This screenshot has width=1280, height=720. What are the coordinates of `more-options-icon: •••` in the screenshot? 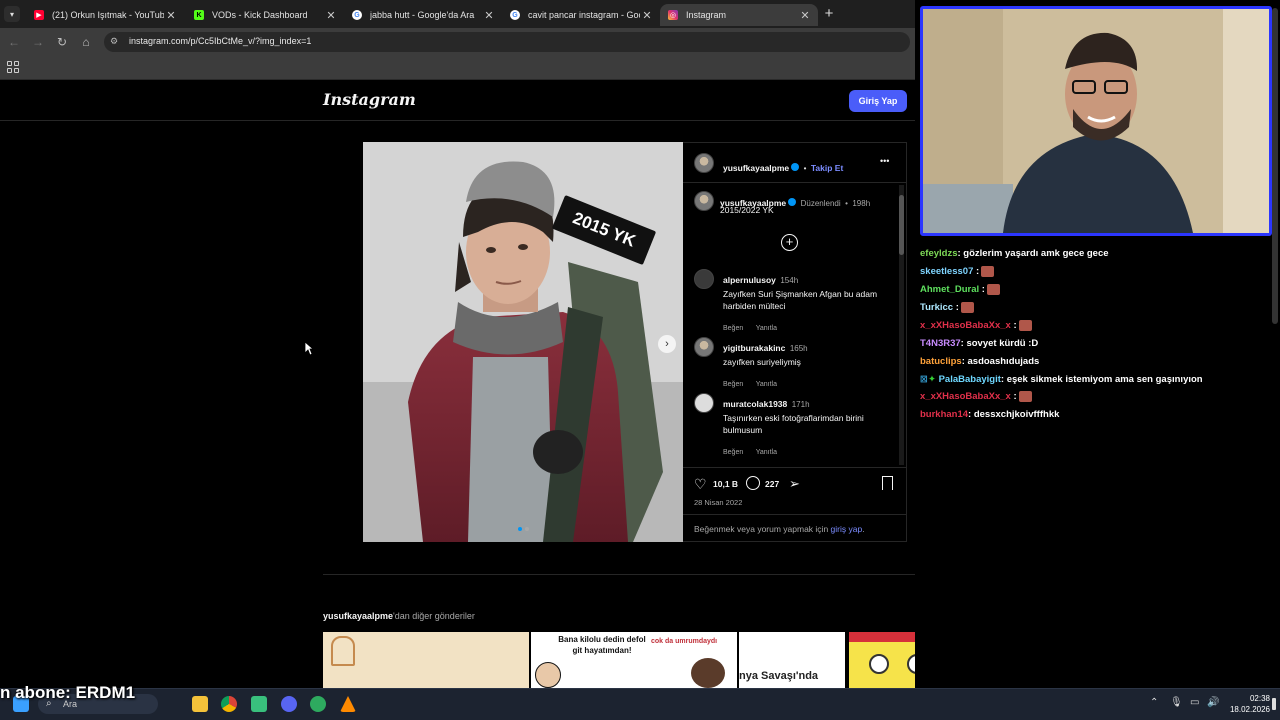 It's located at (884, 161).